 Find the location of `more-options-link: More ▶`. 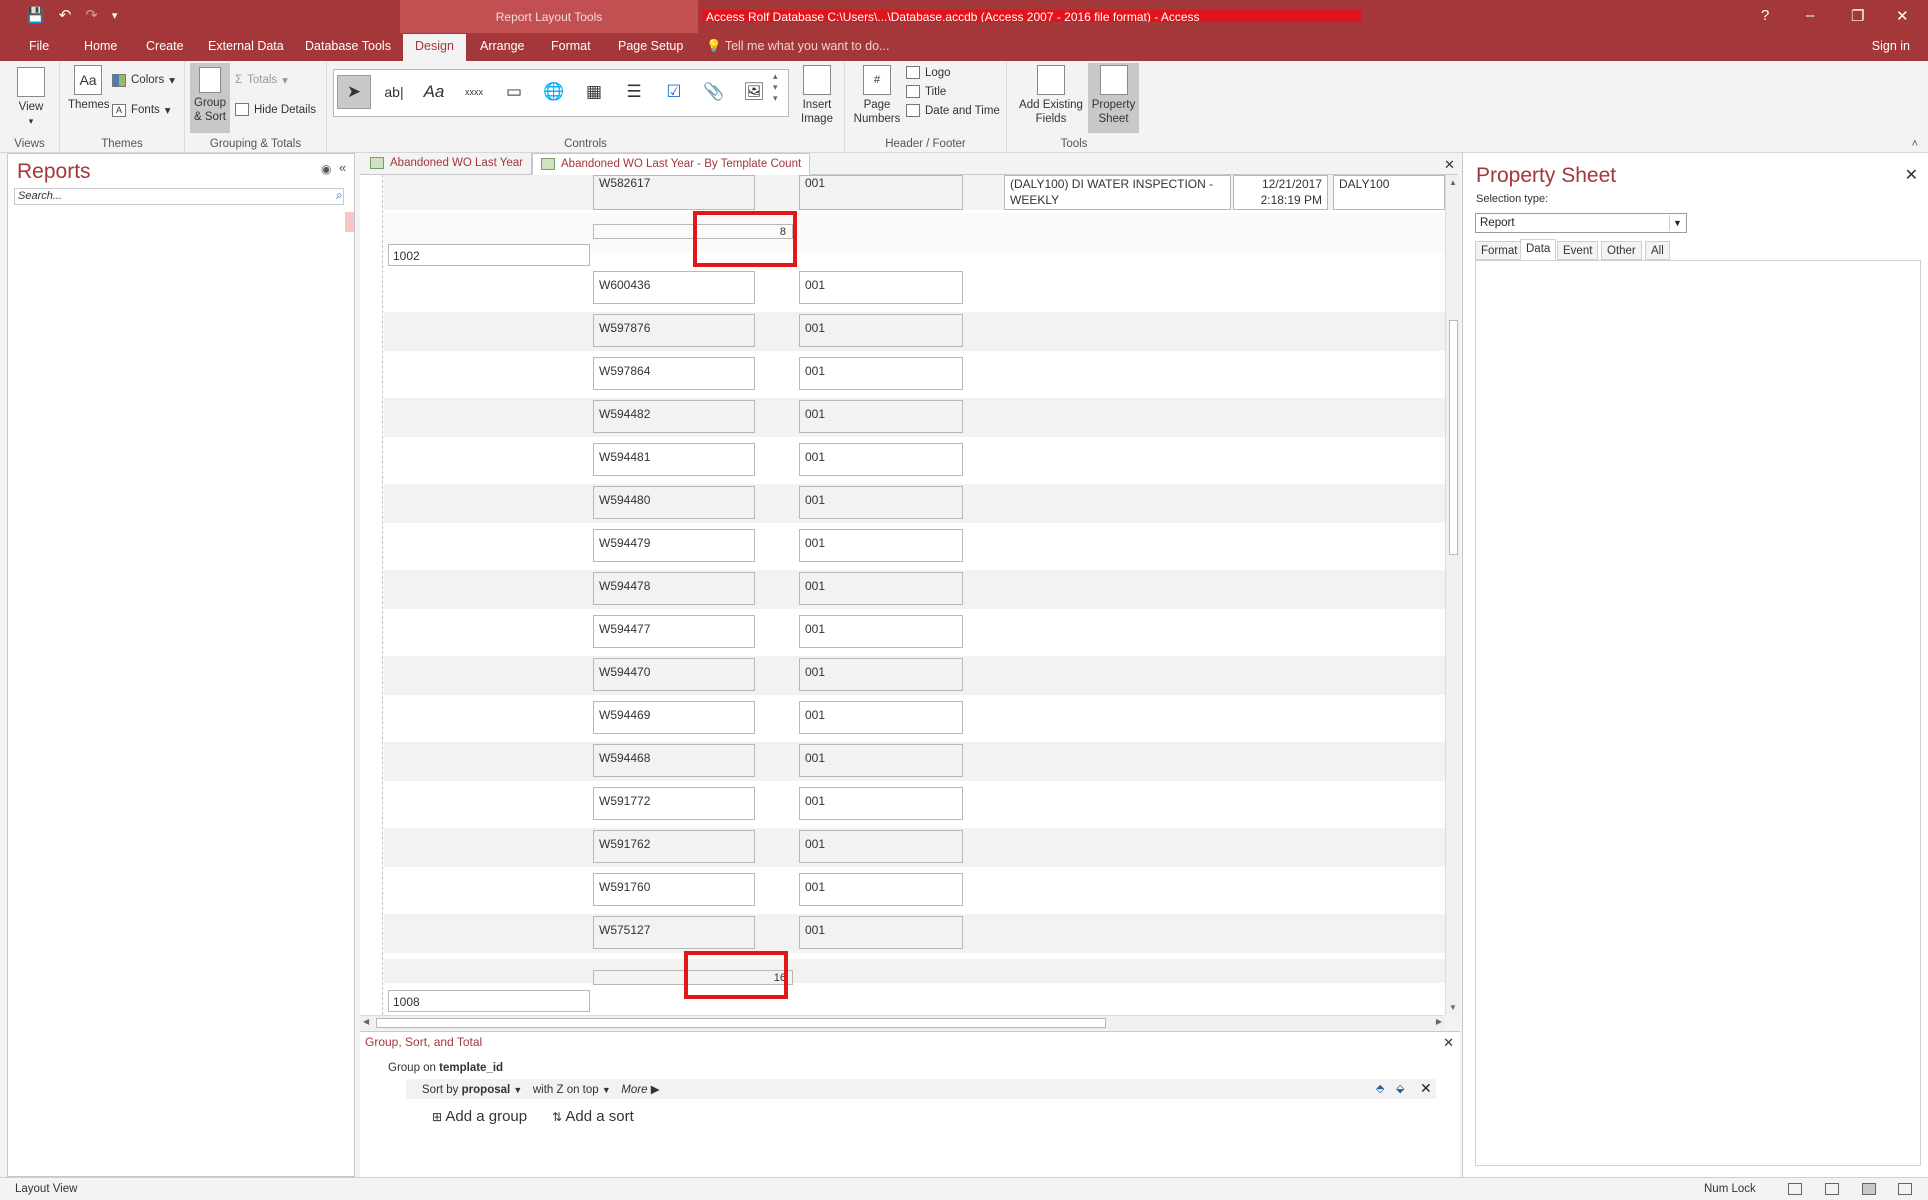

more-options-link: More ▶ is located at coordinates (640, 1090).